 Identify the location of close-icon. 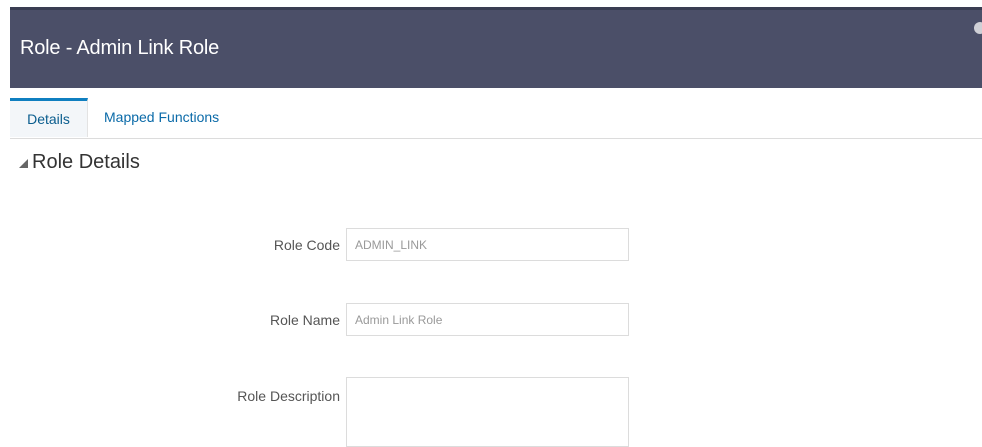
(978, 28).